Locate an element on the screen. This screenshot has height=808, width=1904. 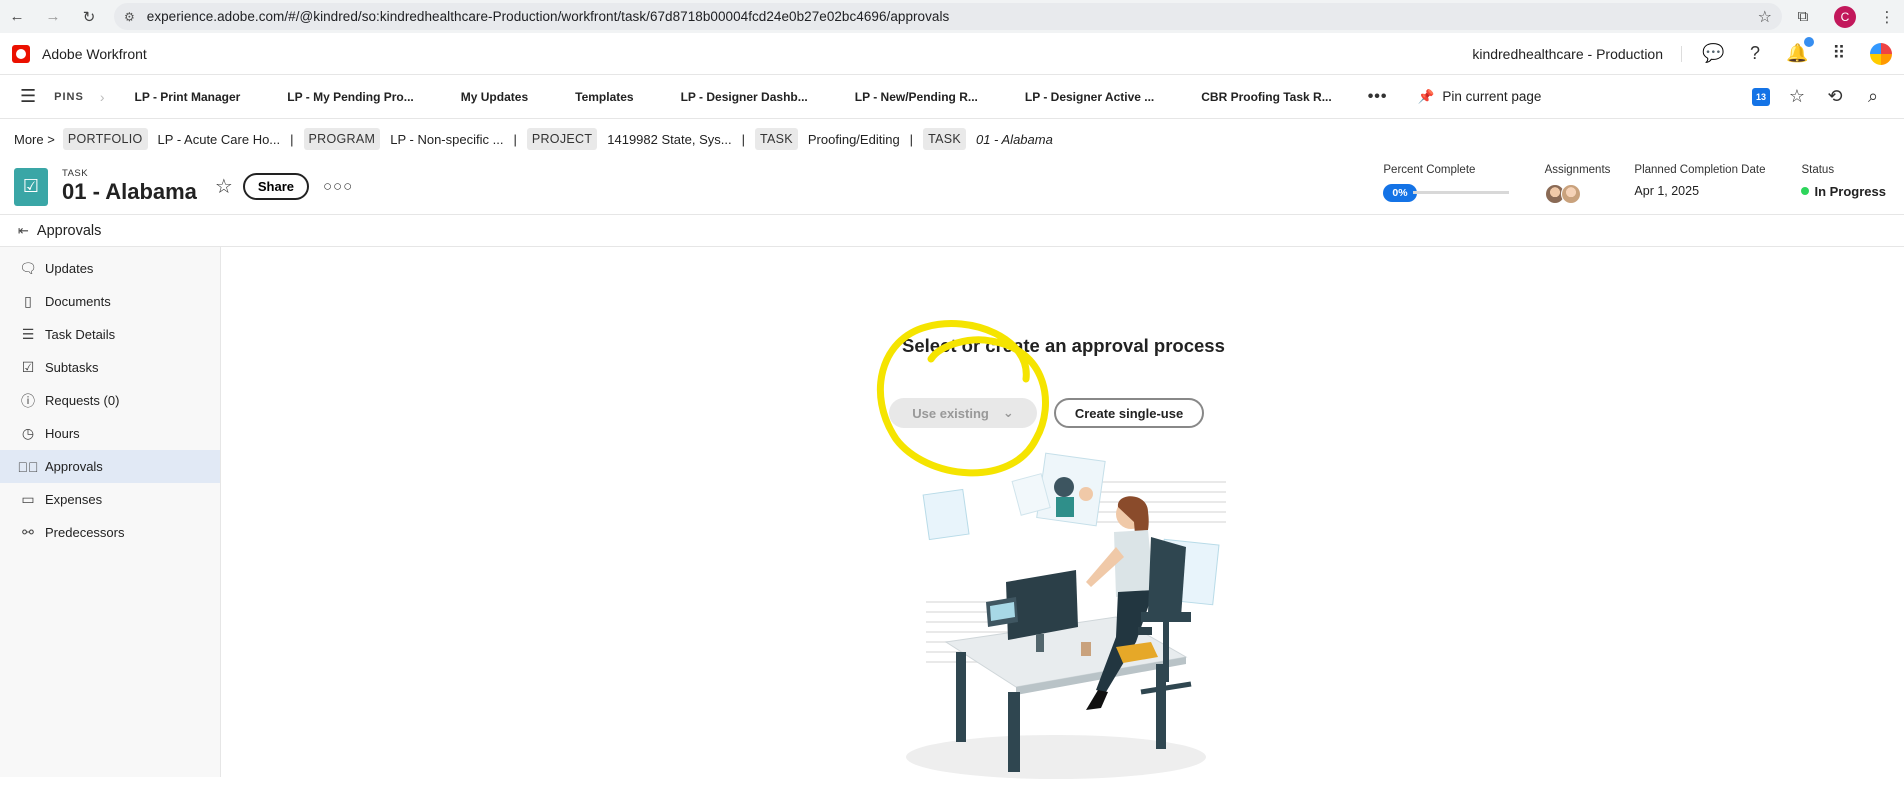
percent-complete-label: Percent Complete is located at coordinates (1429, 169).